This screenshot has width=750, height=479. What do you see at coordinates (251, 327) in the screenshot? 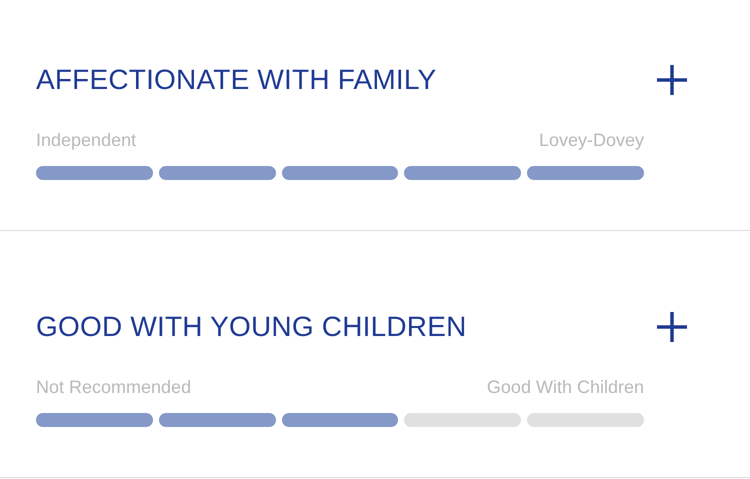
I see `trait-title: GOOD WITH YOUNG CHILDREN` at bounding box center [251, 327].